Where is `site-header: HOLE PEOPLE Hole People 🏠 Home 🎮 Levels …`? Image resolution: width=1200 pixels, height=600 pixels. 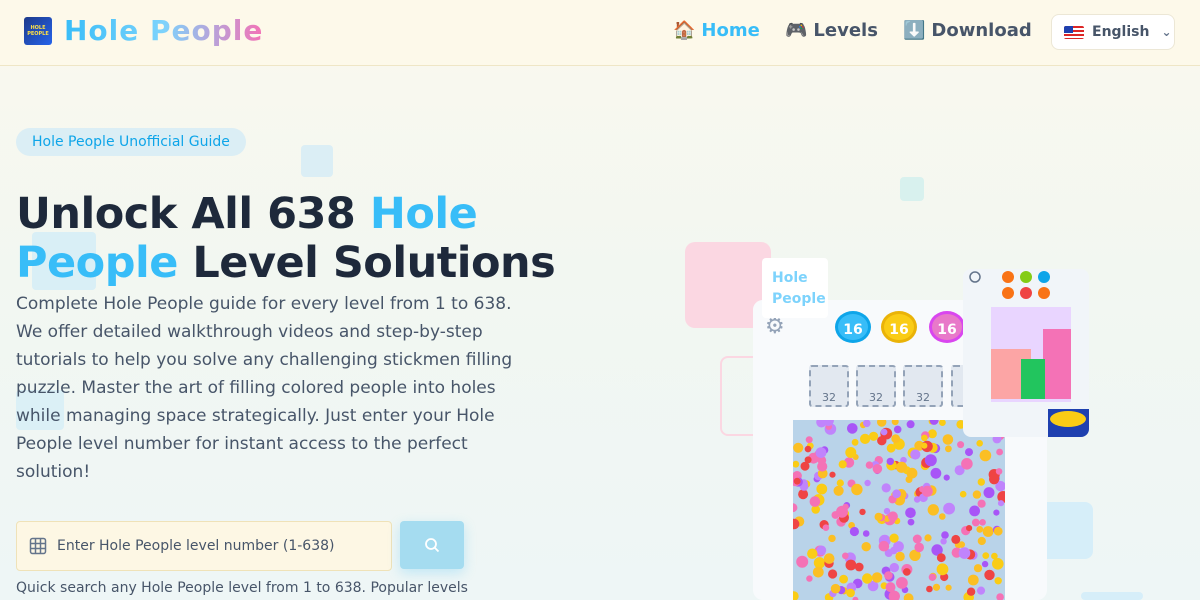
site-header: HOLE PEOPLE Hole People 🏠 Home 🎮 Levels … is located at coordinates (600, 33).